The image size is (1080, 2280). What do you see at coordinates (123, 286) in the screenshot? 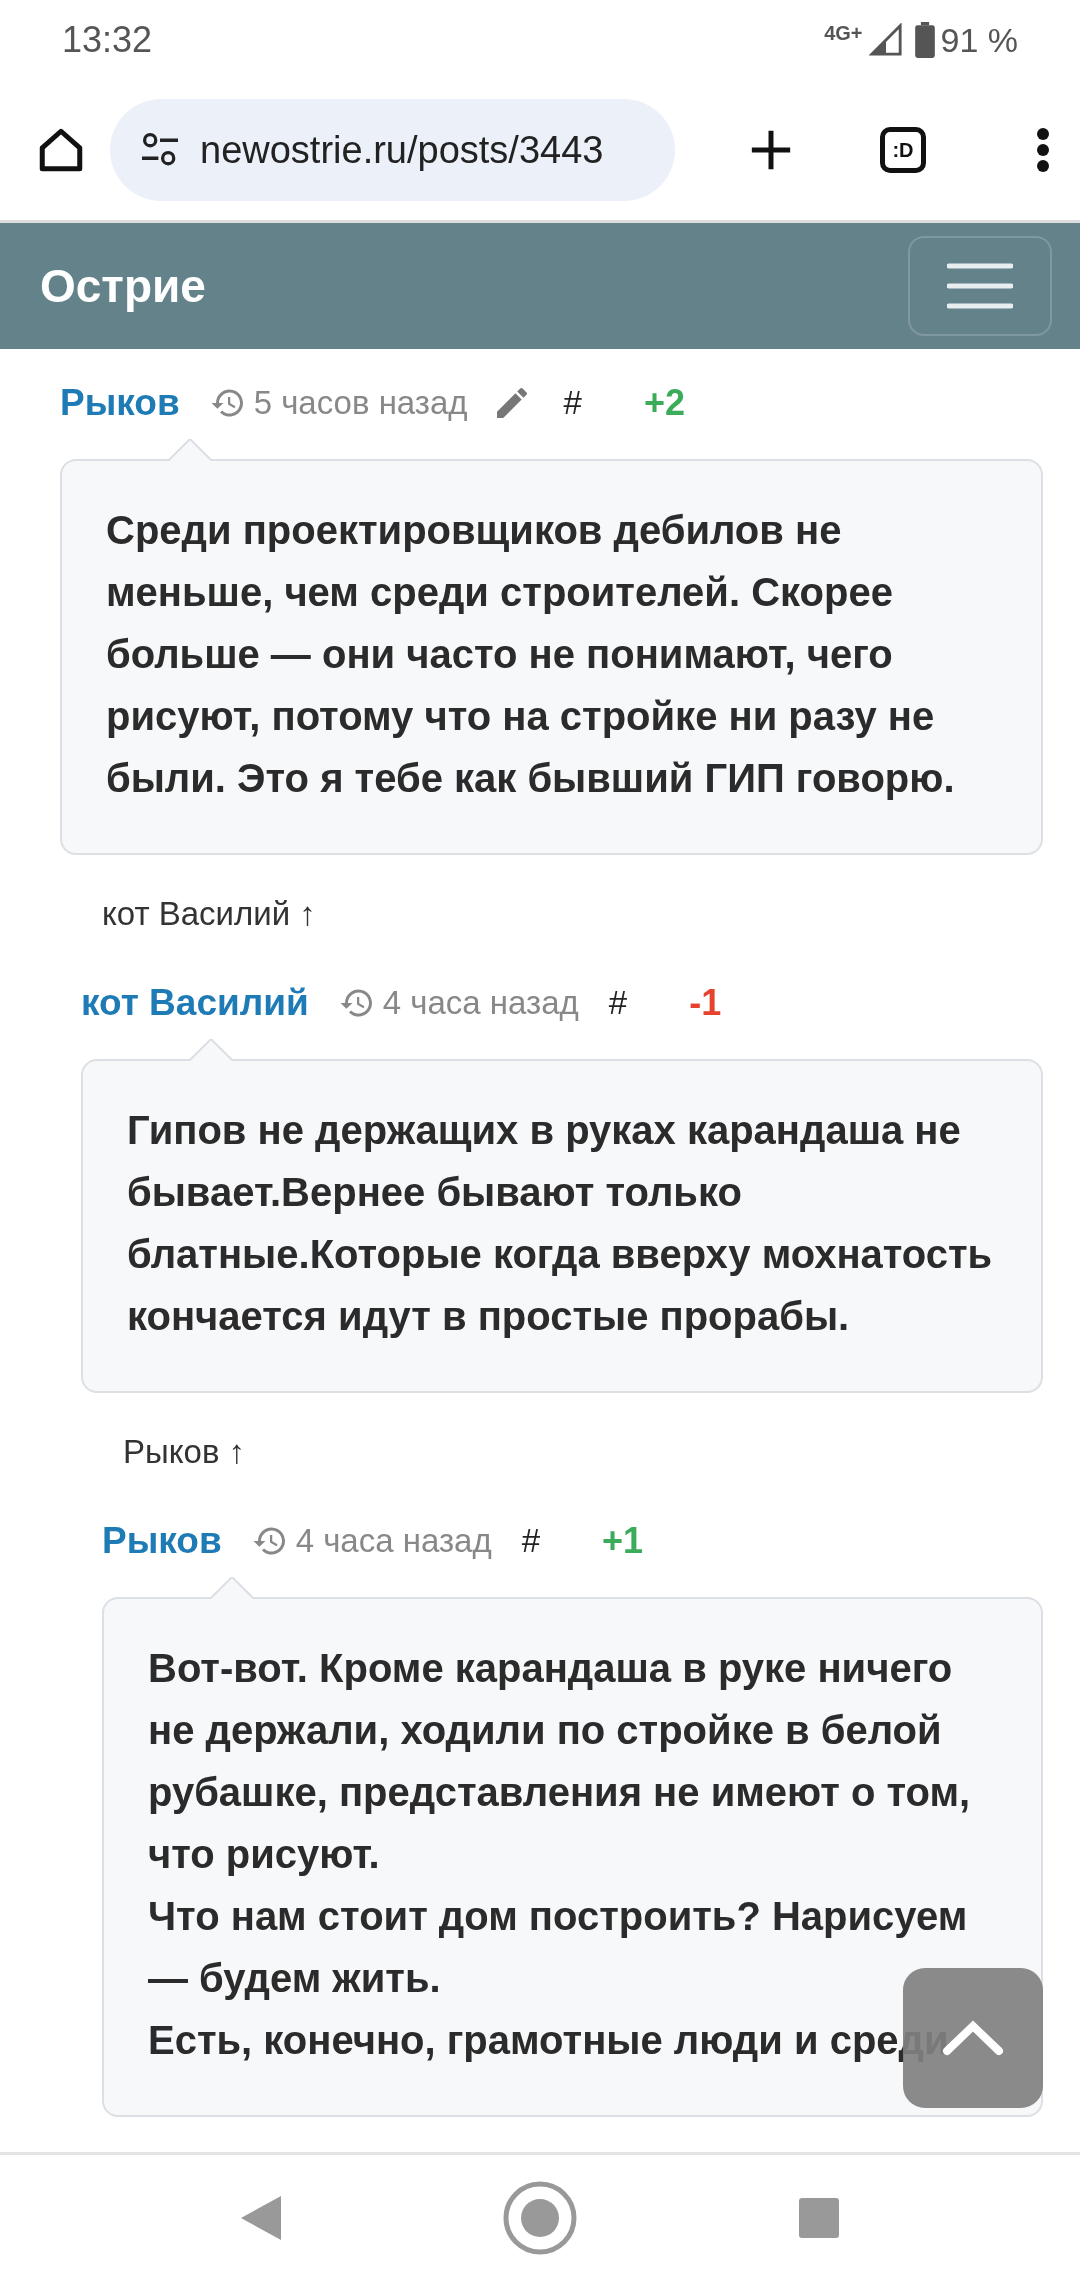
I see `site-brand: Острие` at bounding box center [123, 286].